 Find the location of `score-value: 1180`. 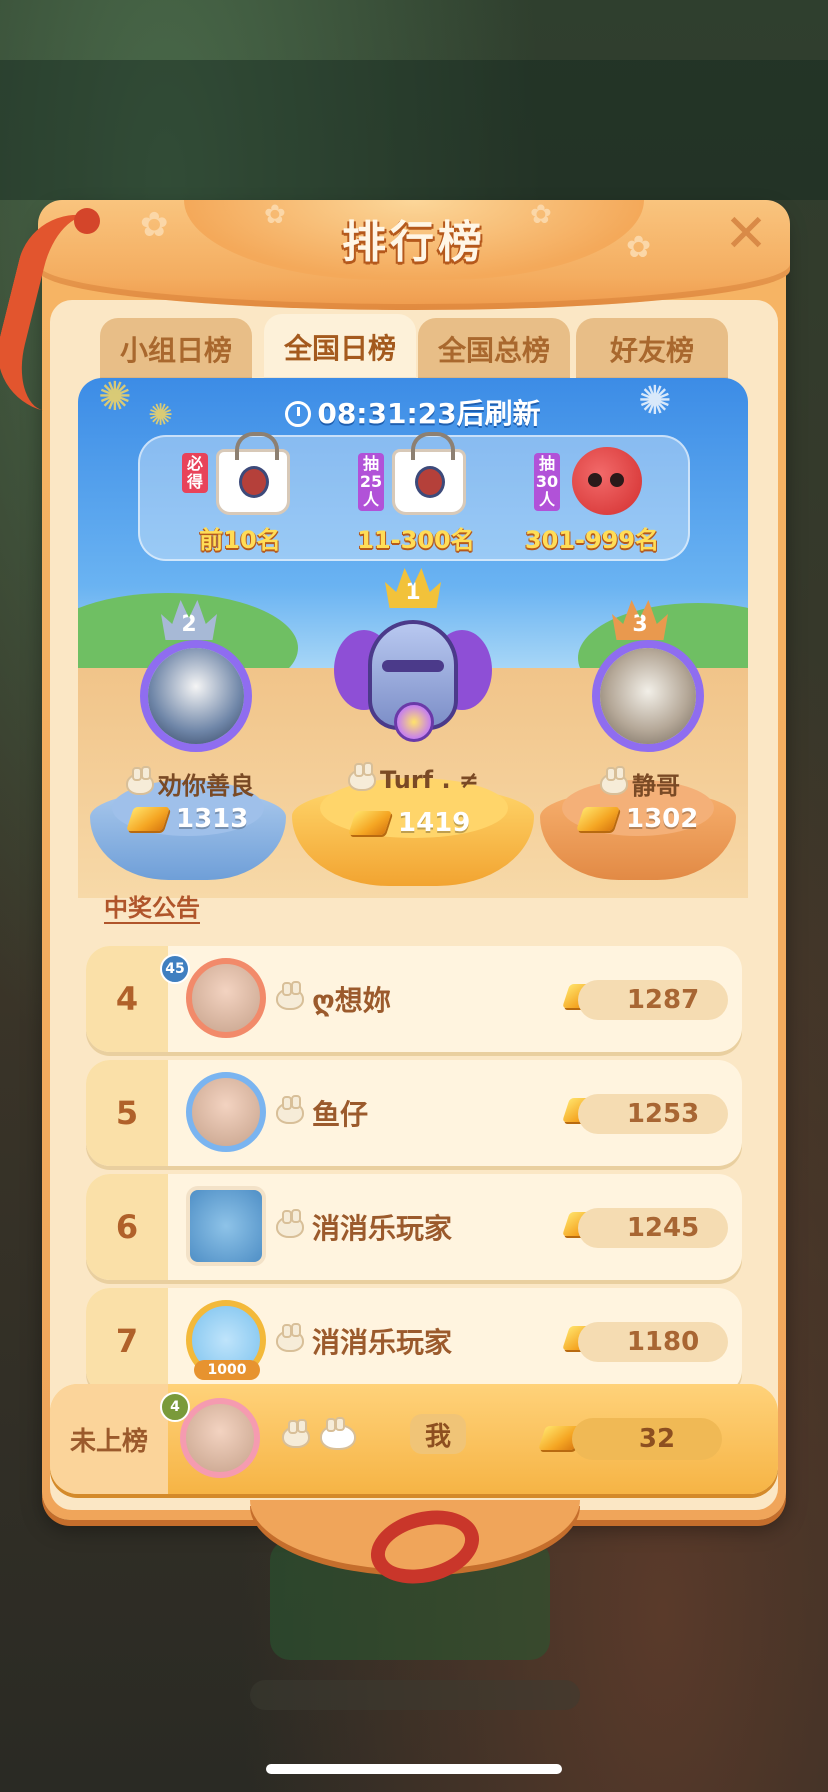

score-value: 1180 is located at coordinates (653, 1342).